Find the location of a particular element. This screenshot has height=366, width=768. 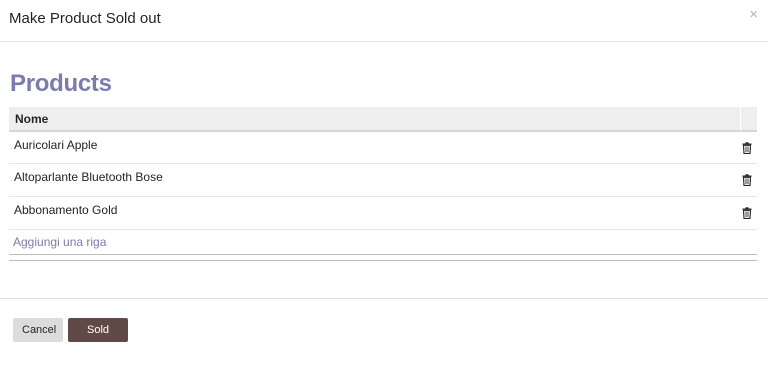

column-header-nome: Nome is located at coordinates (31, 119).